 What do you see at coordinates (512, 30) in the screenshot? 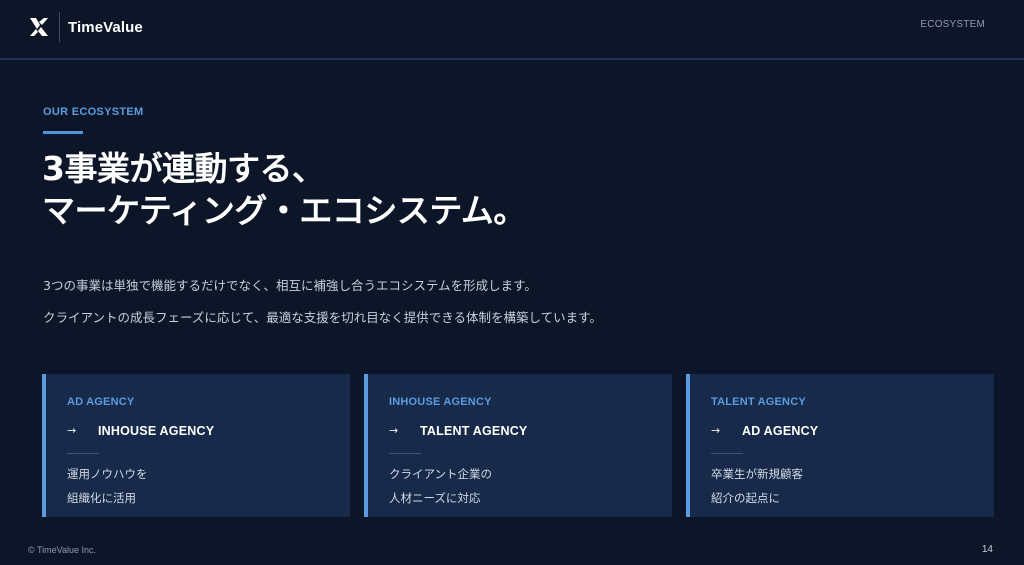
I see `slide-header: TimeValue ECOSYSTEM` at bounding box center [512, 30].